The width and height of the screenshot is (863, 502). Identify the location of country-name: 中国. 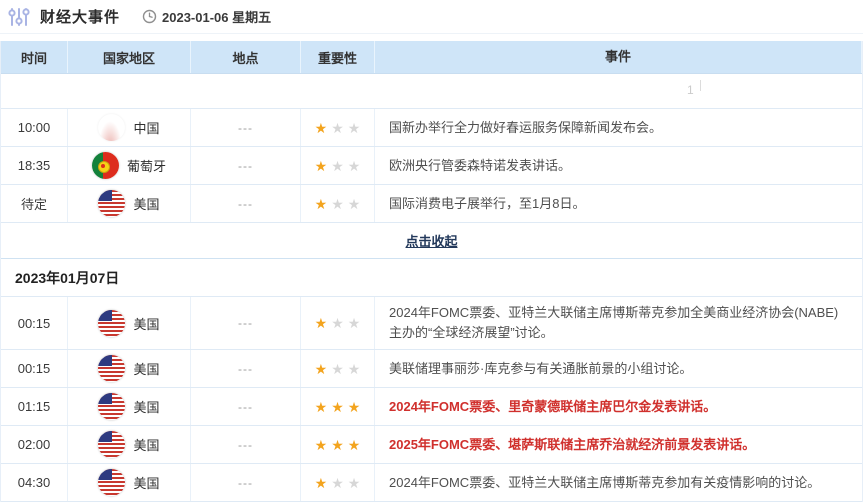
(146, 128).